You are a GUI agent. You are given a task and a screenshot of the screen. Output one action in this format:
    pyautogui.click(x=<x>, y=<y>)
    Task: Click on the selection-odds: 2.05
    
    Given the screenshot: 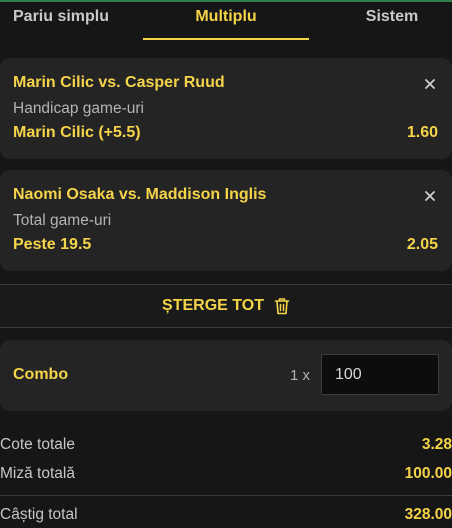 What is the action you would take?
    pyautogui.click(x=422, y=244)
    